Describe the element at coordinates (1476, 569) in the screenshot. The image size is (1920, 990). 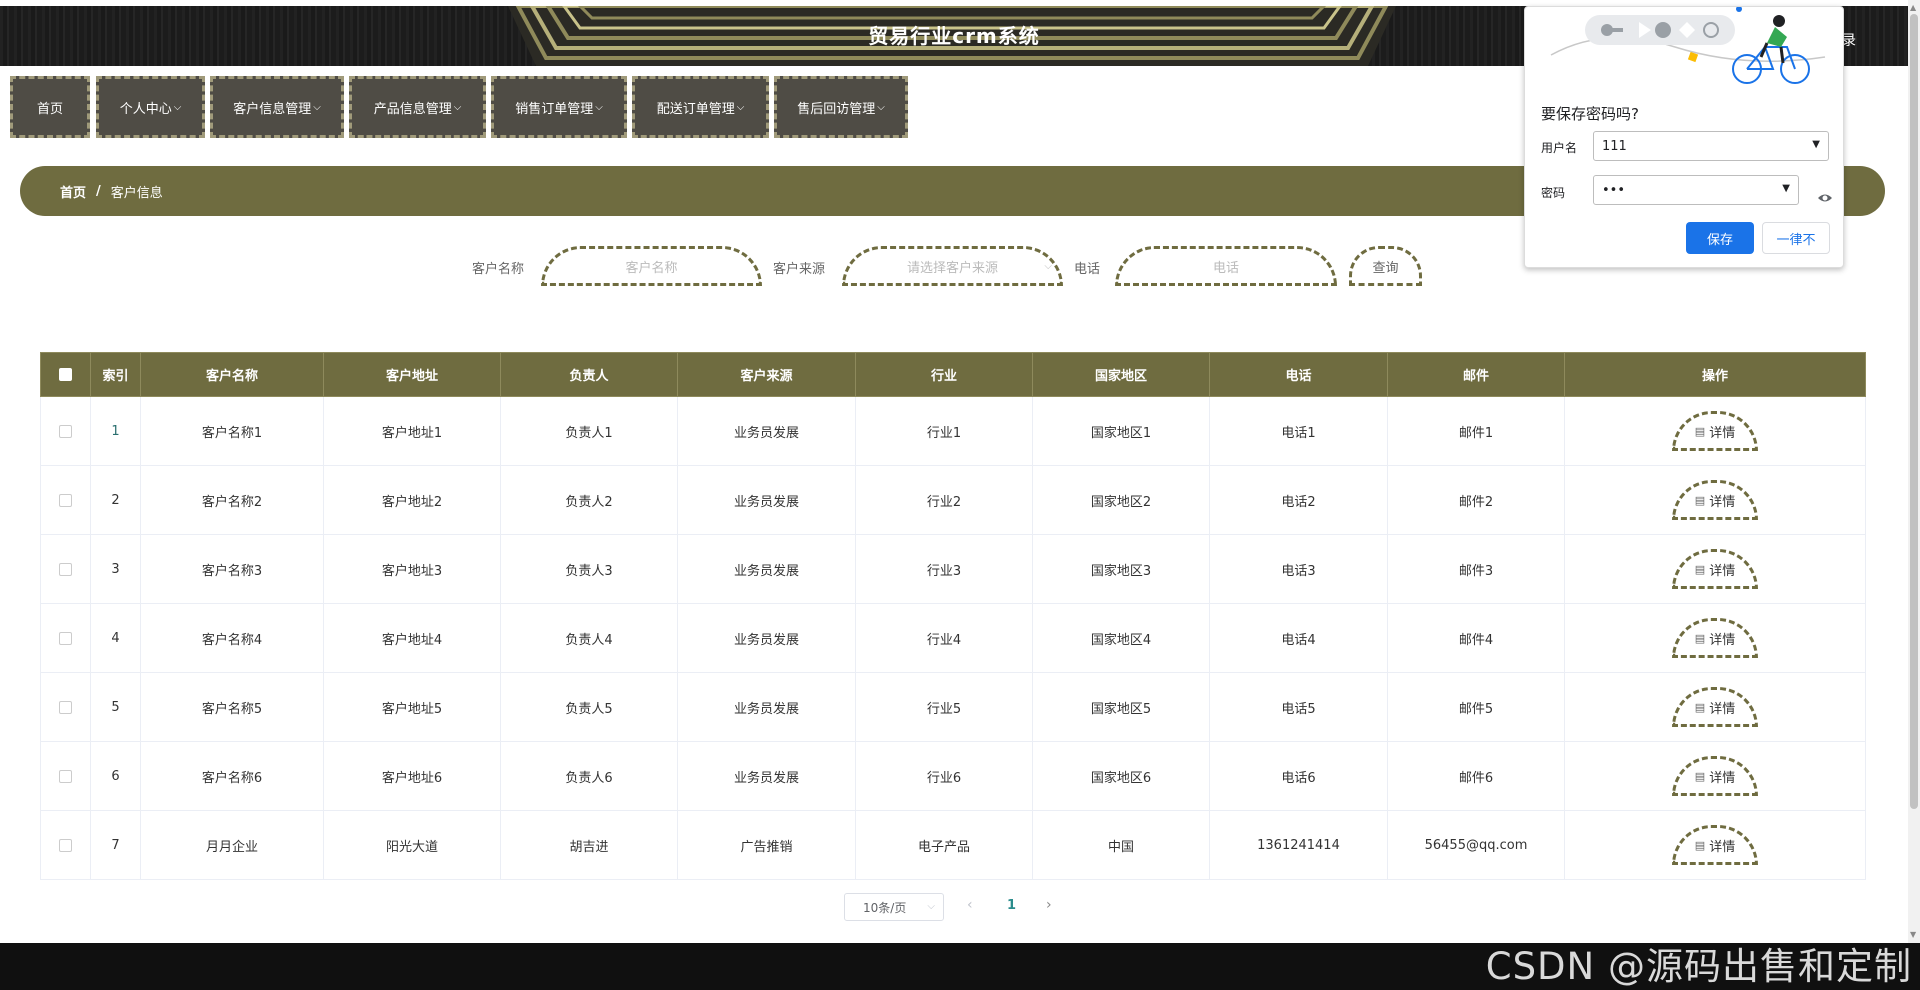
I see `cell-email: 邮件3` at that location.